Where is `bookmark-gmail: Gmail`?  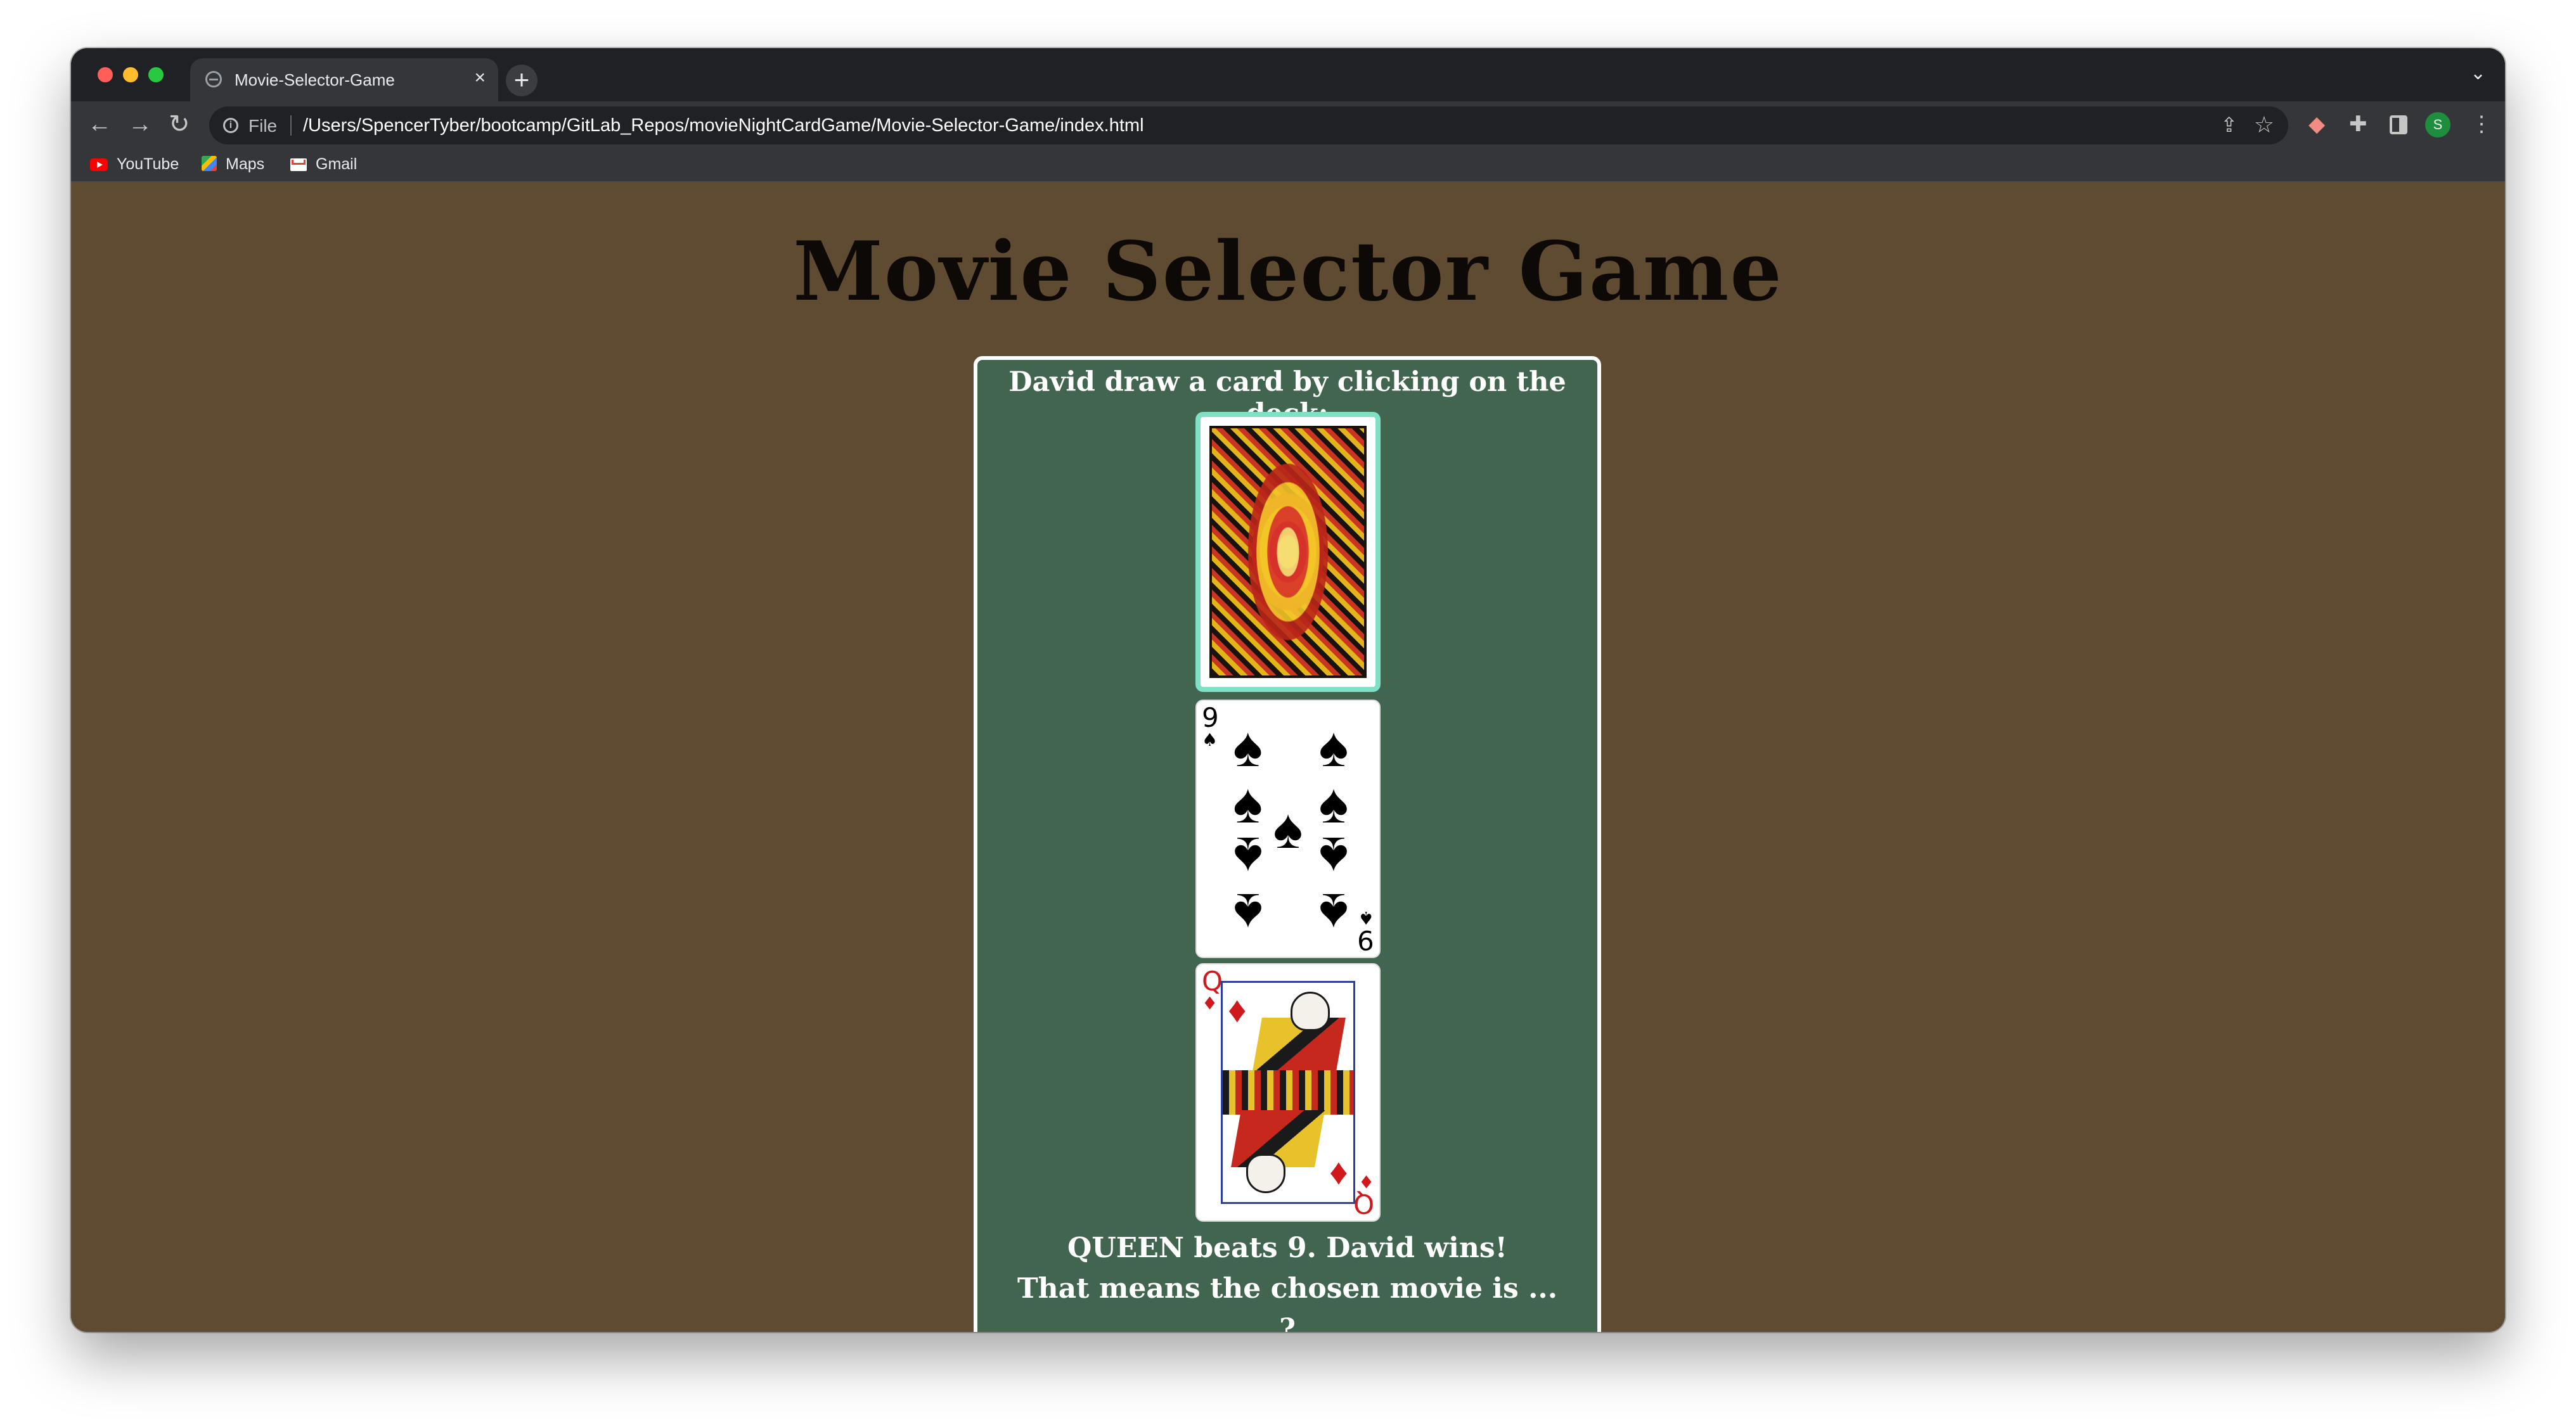
bookmark-gmail: Gmail is located at coordinates (323, 164).